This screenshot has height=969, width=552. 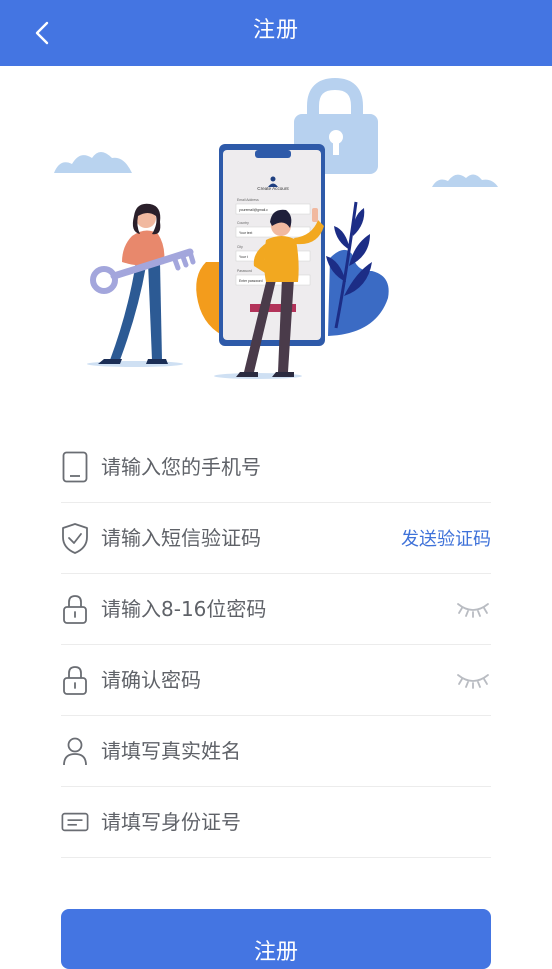 I want to click on nav-bar: 注册, so click(x=276, y=33).